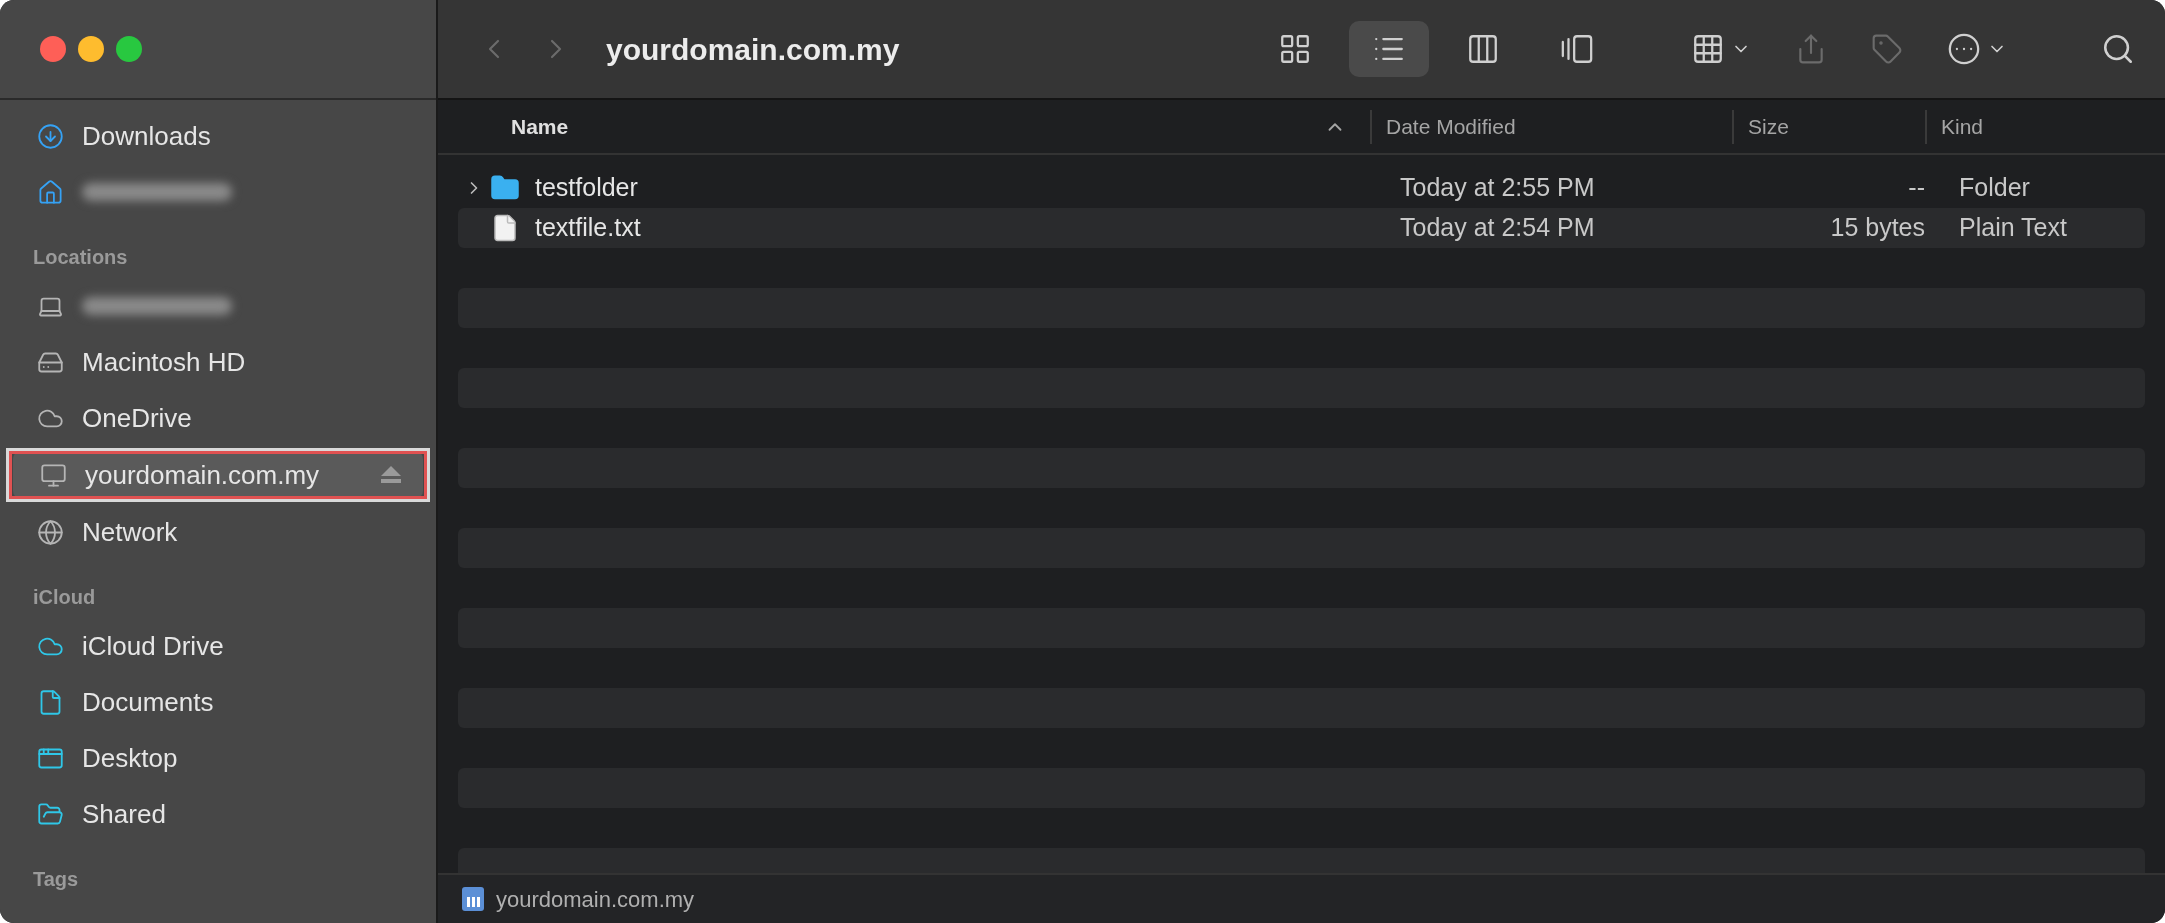 This screenshot has width=2165, height=923. What do you see at coordinates (56, 879) in the screenshot?
I see `section-header: Tags` at bounding box center [56, 879].